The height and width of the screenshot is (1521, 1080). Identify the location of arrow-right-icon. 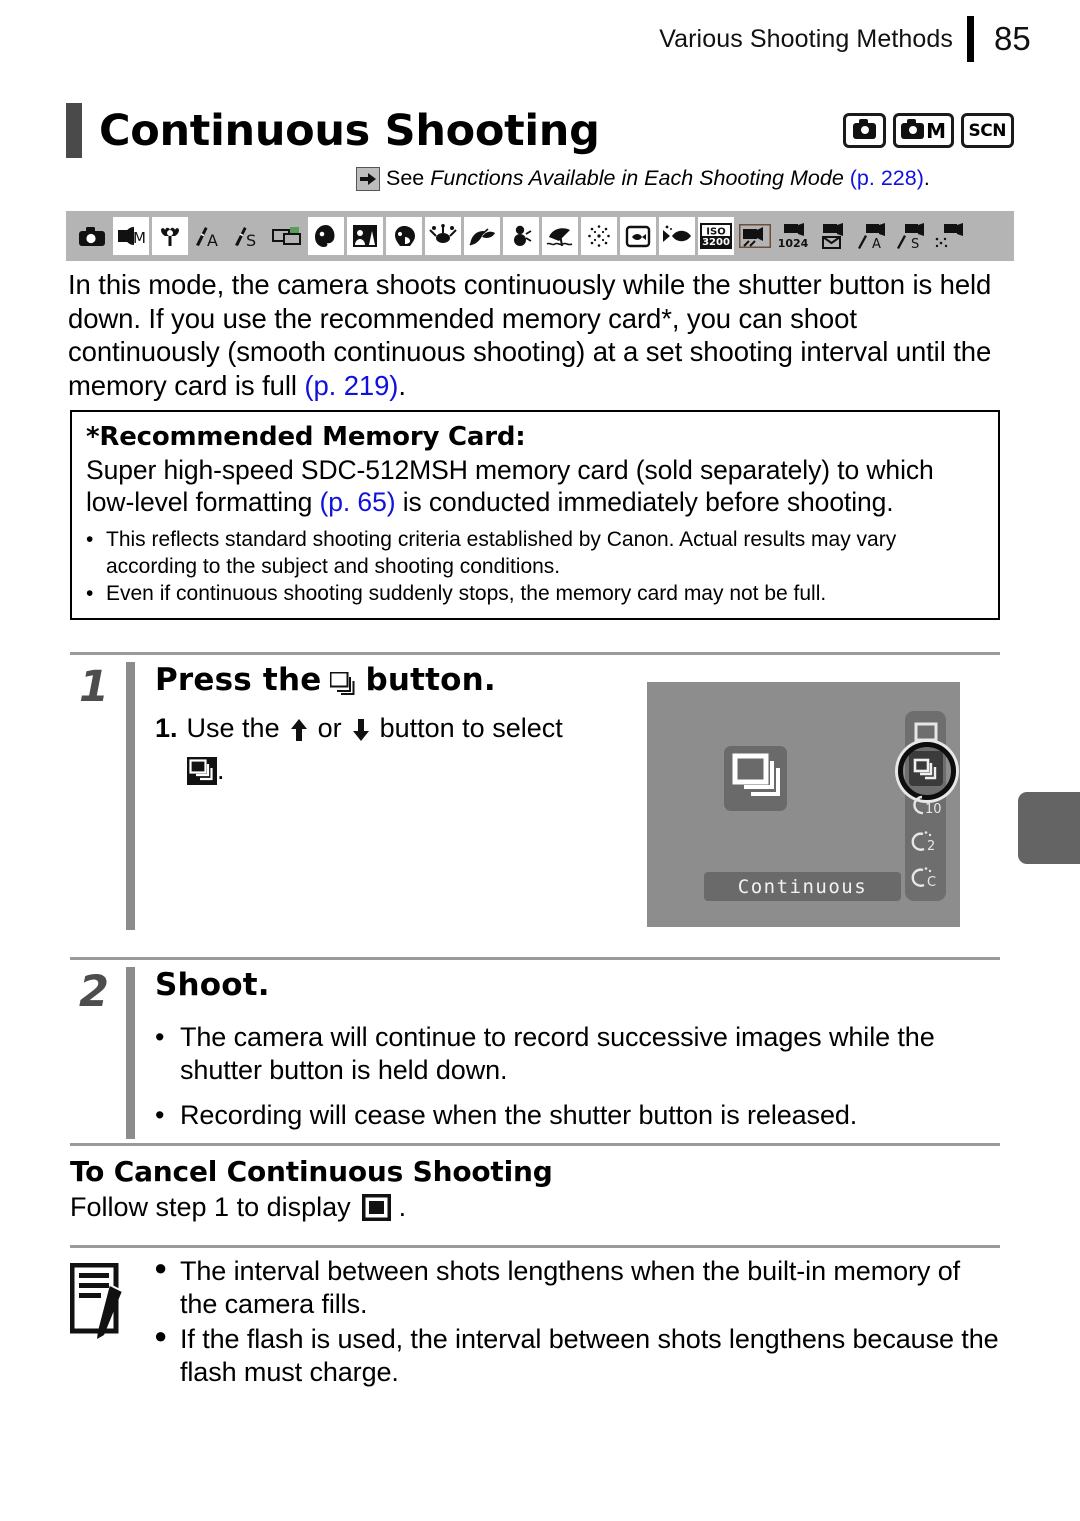
(368, 178).